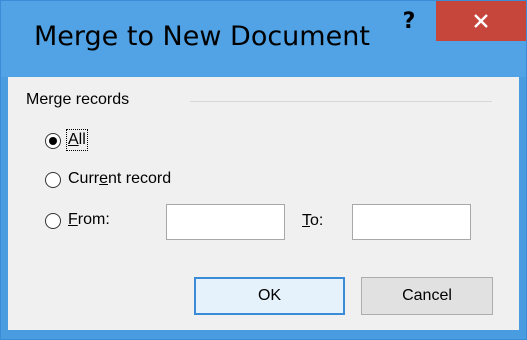 The width and height of the screenshot is (527, 340). I want to click on radio-all-indicator, so click(53, 141).